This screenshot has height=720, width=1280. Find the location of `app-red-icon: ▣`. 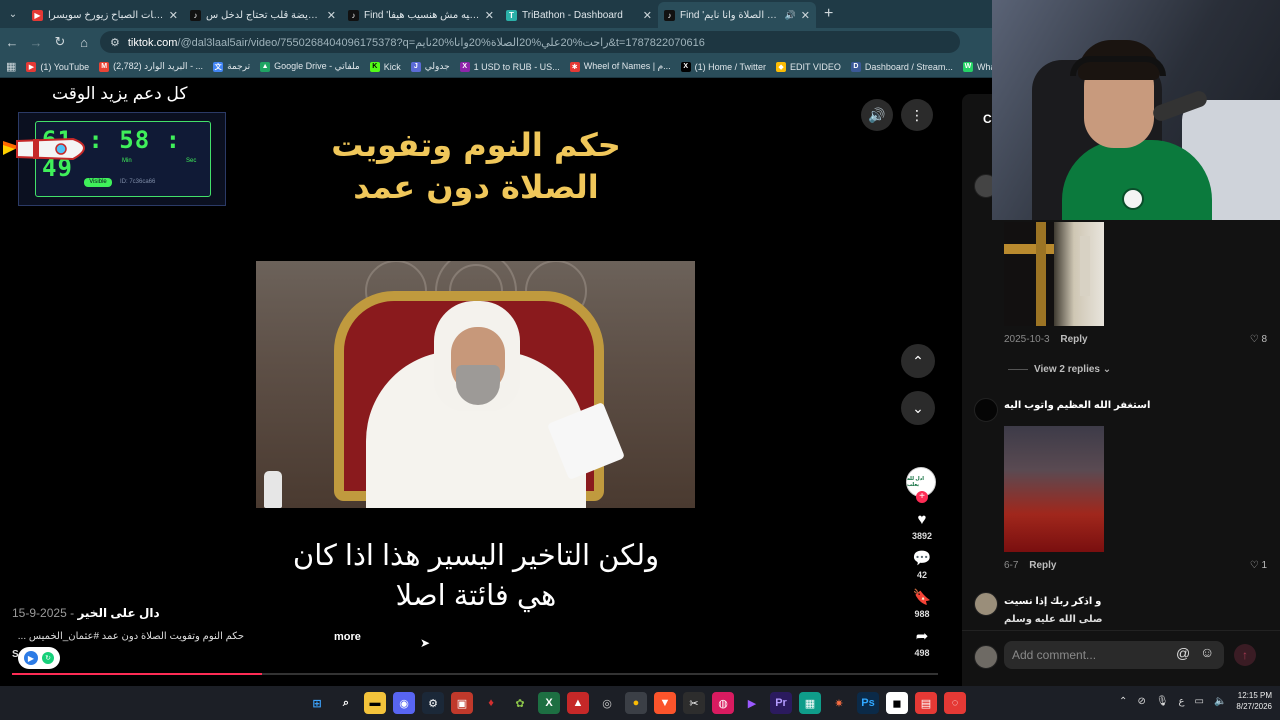

app-red-icon: ▣ is located at coordinates (462, 703).